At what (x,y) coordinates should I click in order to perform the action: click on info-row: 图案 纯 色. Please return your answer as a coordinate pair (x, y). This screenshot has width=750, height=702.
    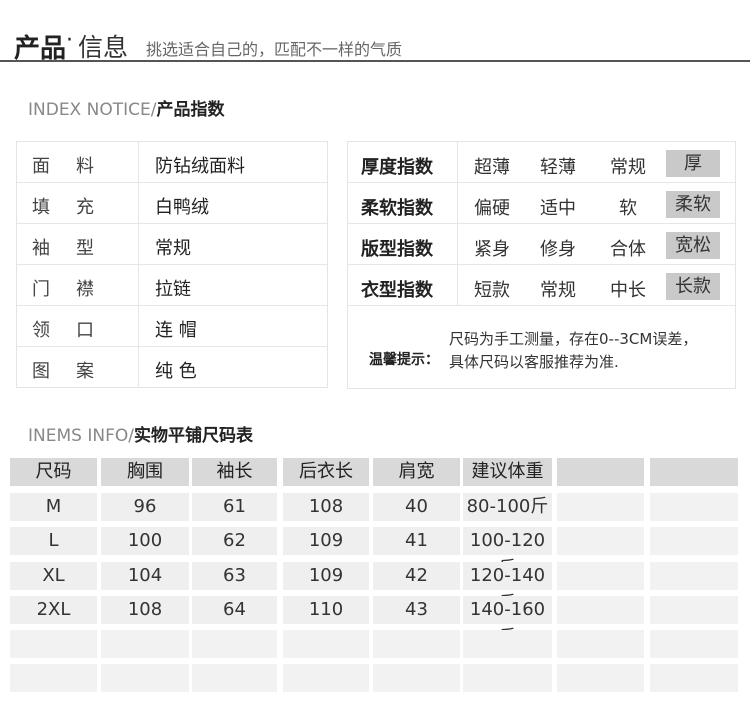
    Looking at the image, I should click on (172, 367).